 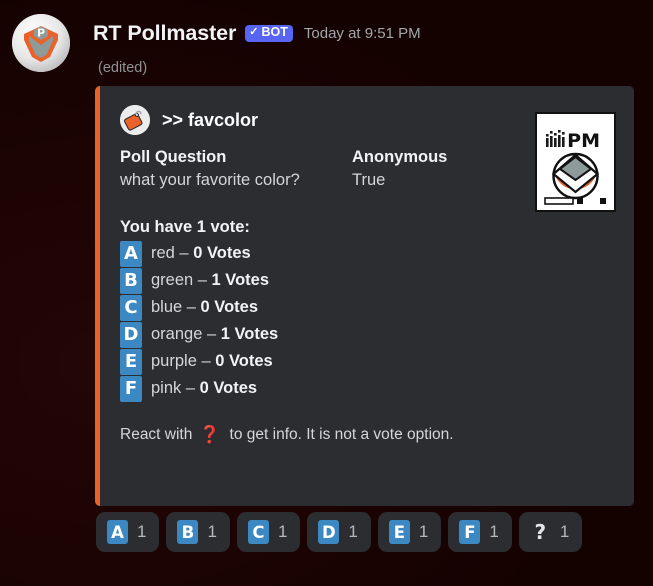 I want to click on pollmaster-avatar-icon: P, so click(x=41, y=43).